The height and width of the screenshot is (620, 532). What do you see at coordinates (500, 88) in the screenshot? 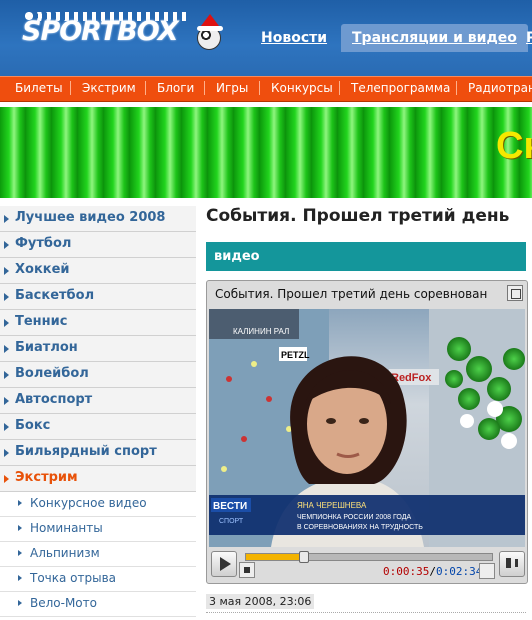
I see `menu-item-radio: Радиотран` at bounding box center [500, 88].